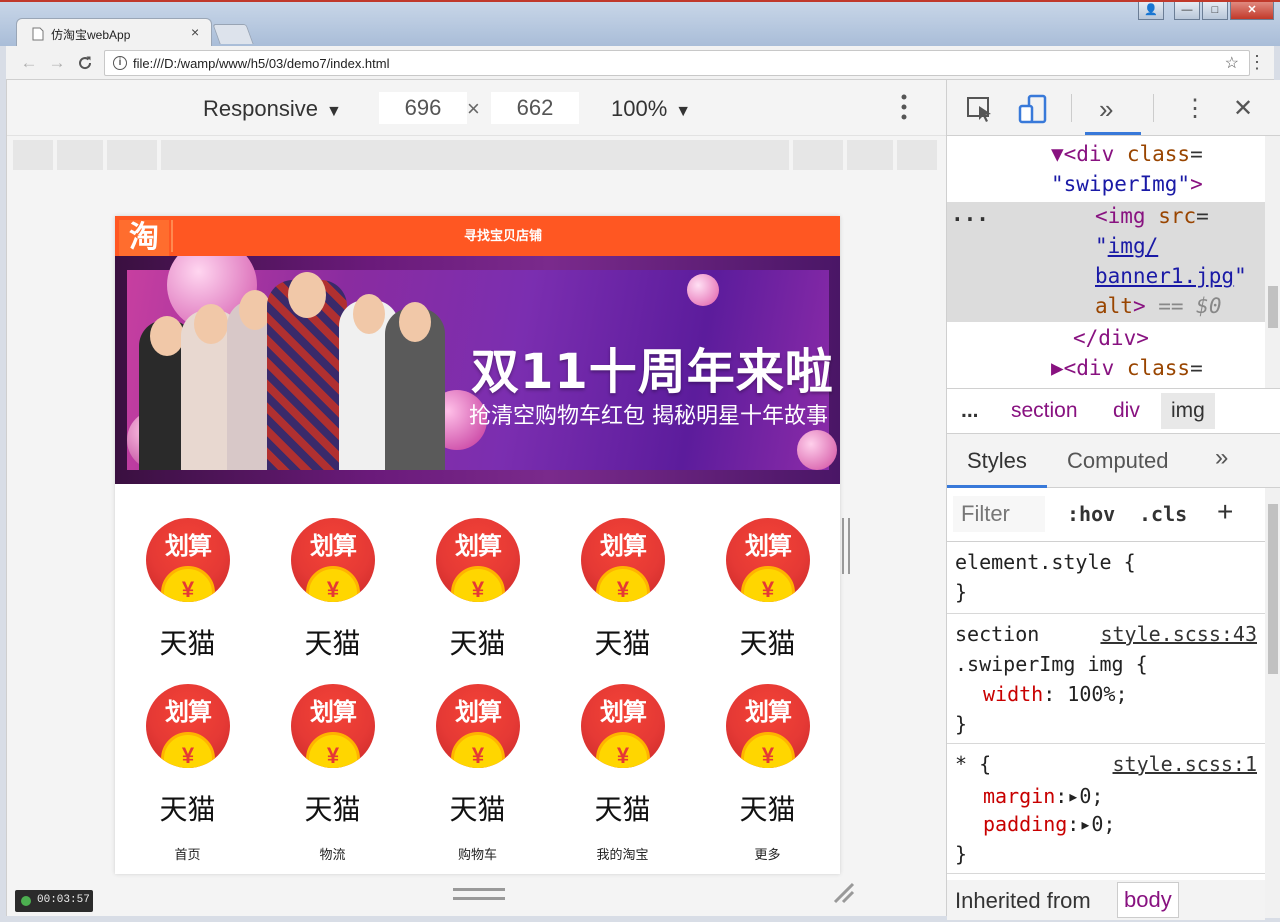 The height and width of the screenshot is (922, 1280). Describe the element at coordinates (1252, 11) in the screenshot. I see `window-close-button: ✕` at that location.